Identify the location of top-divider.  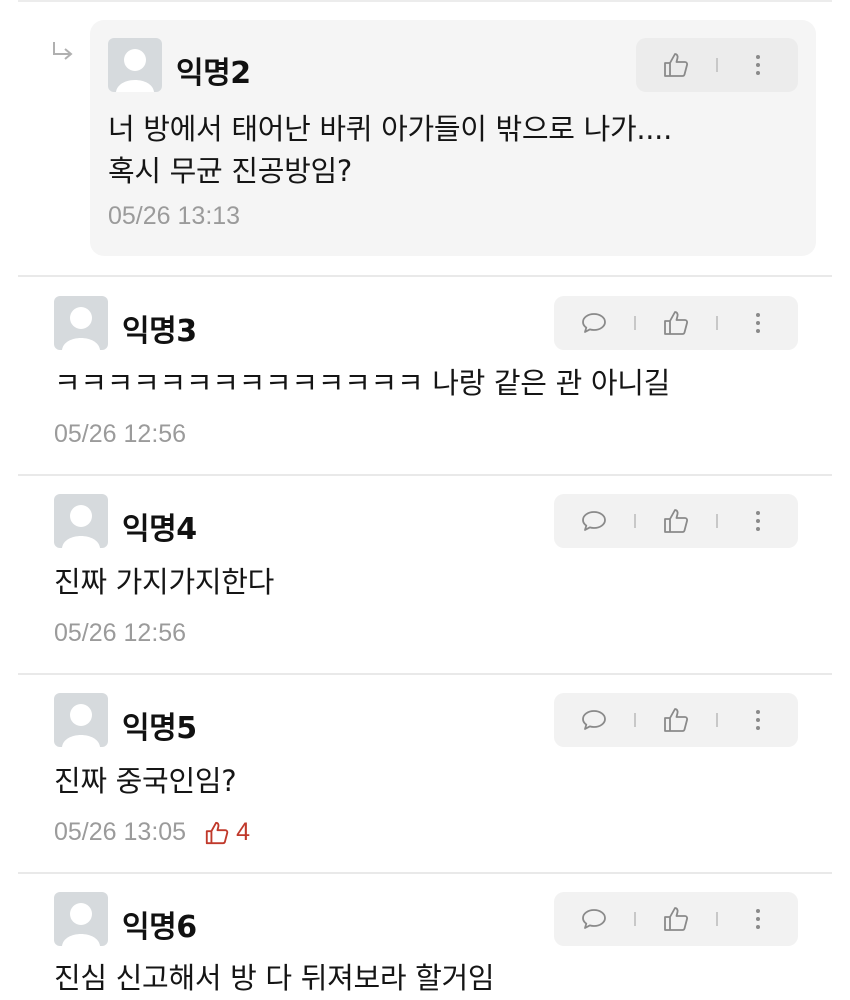
(425, 1).